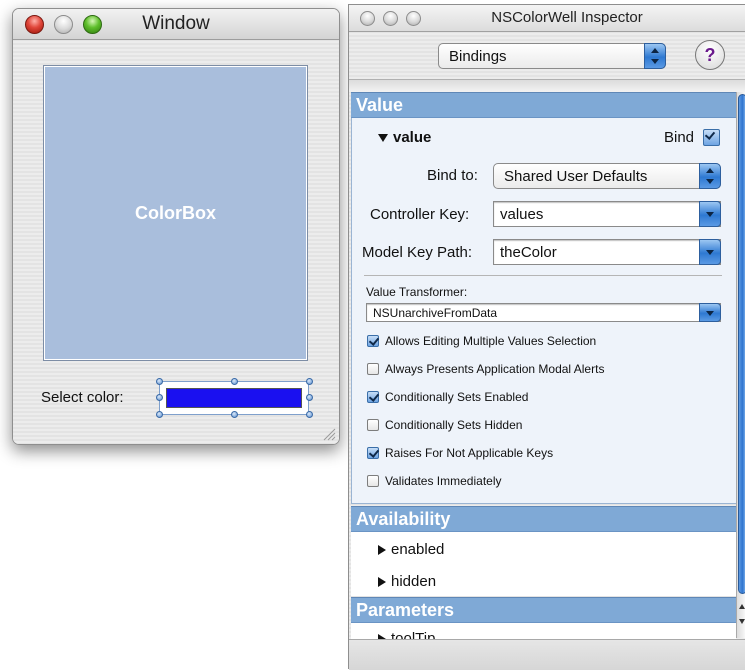 Image resolution: width=745 pixels, height=670 pixels. What do you see at coordinates (457, 397) in the screenshot?
I see `option-label-2: Conditionally Sets Enabled` at bounding box center [457, 397].